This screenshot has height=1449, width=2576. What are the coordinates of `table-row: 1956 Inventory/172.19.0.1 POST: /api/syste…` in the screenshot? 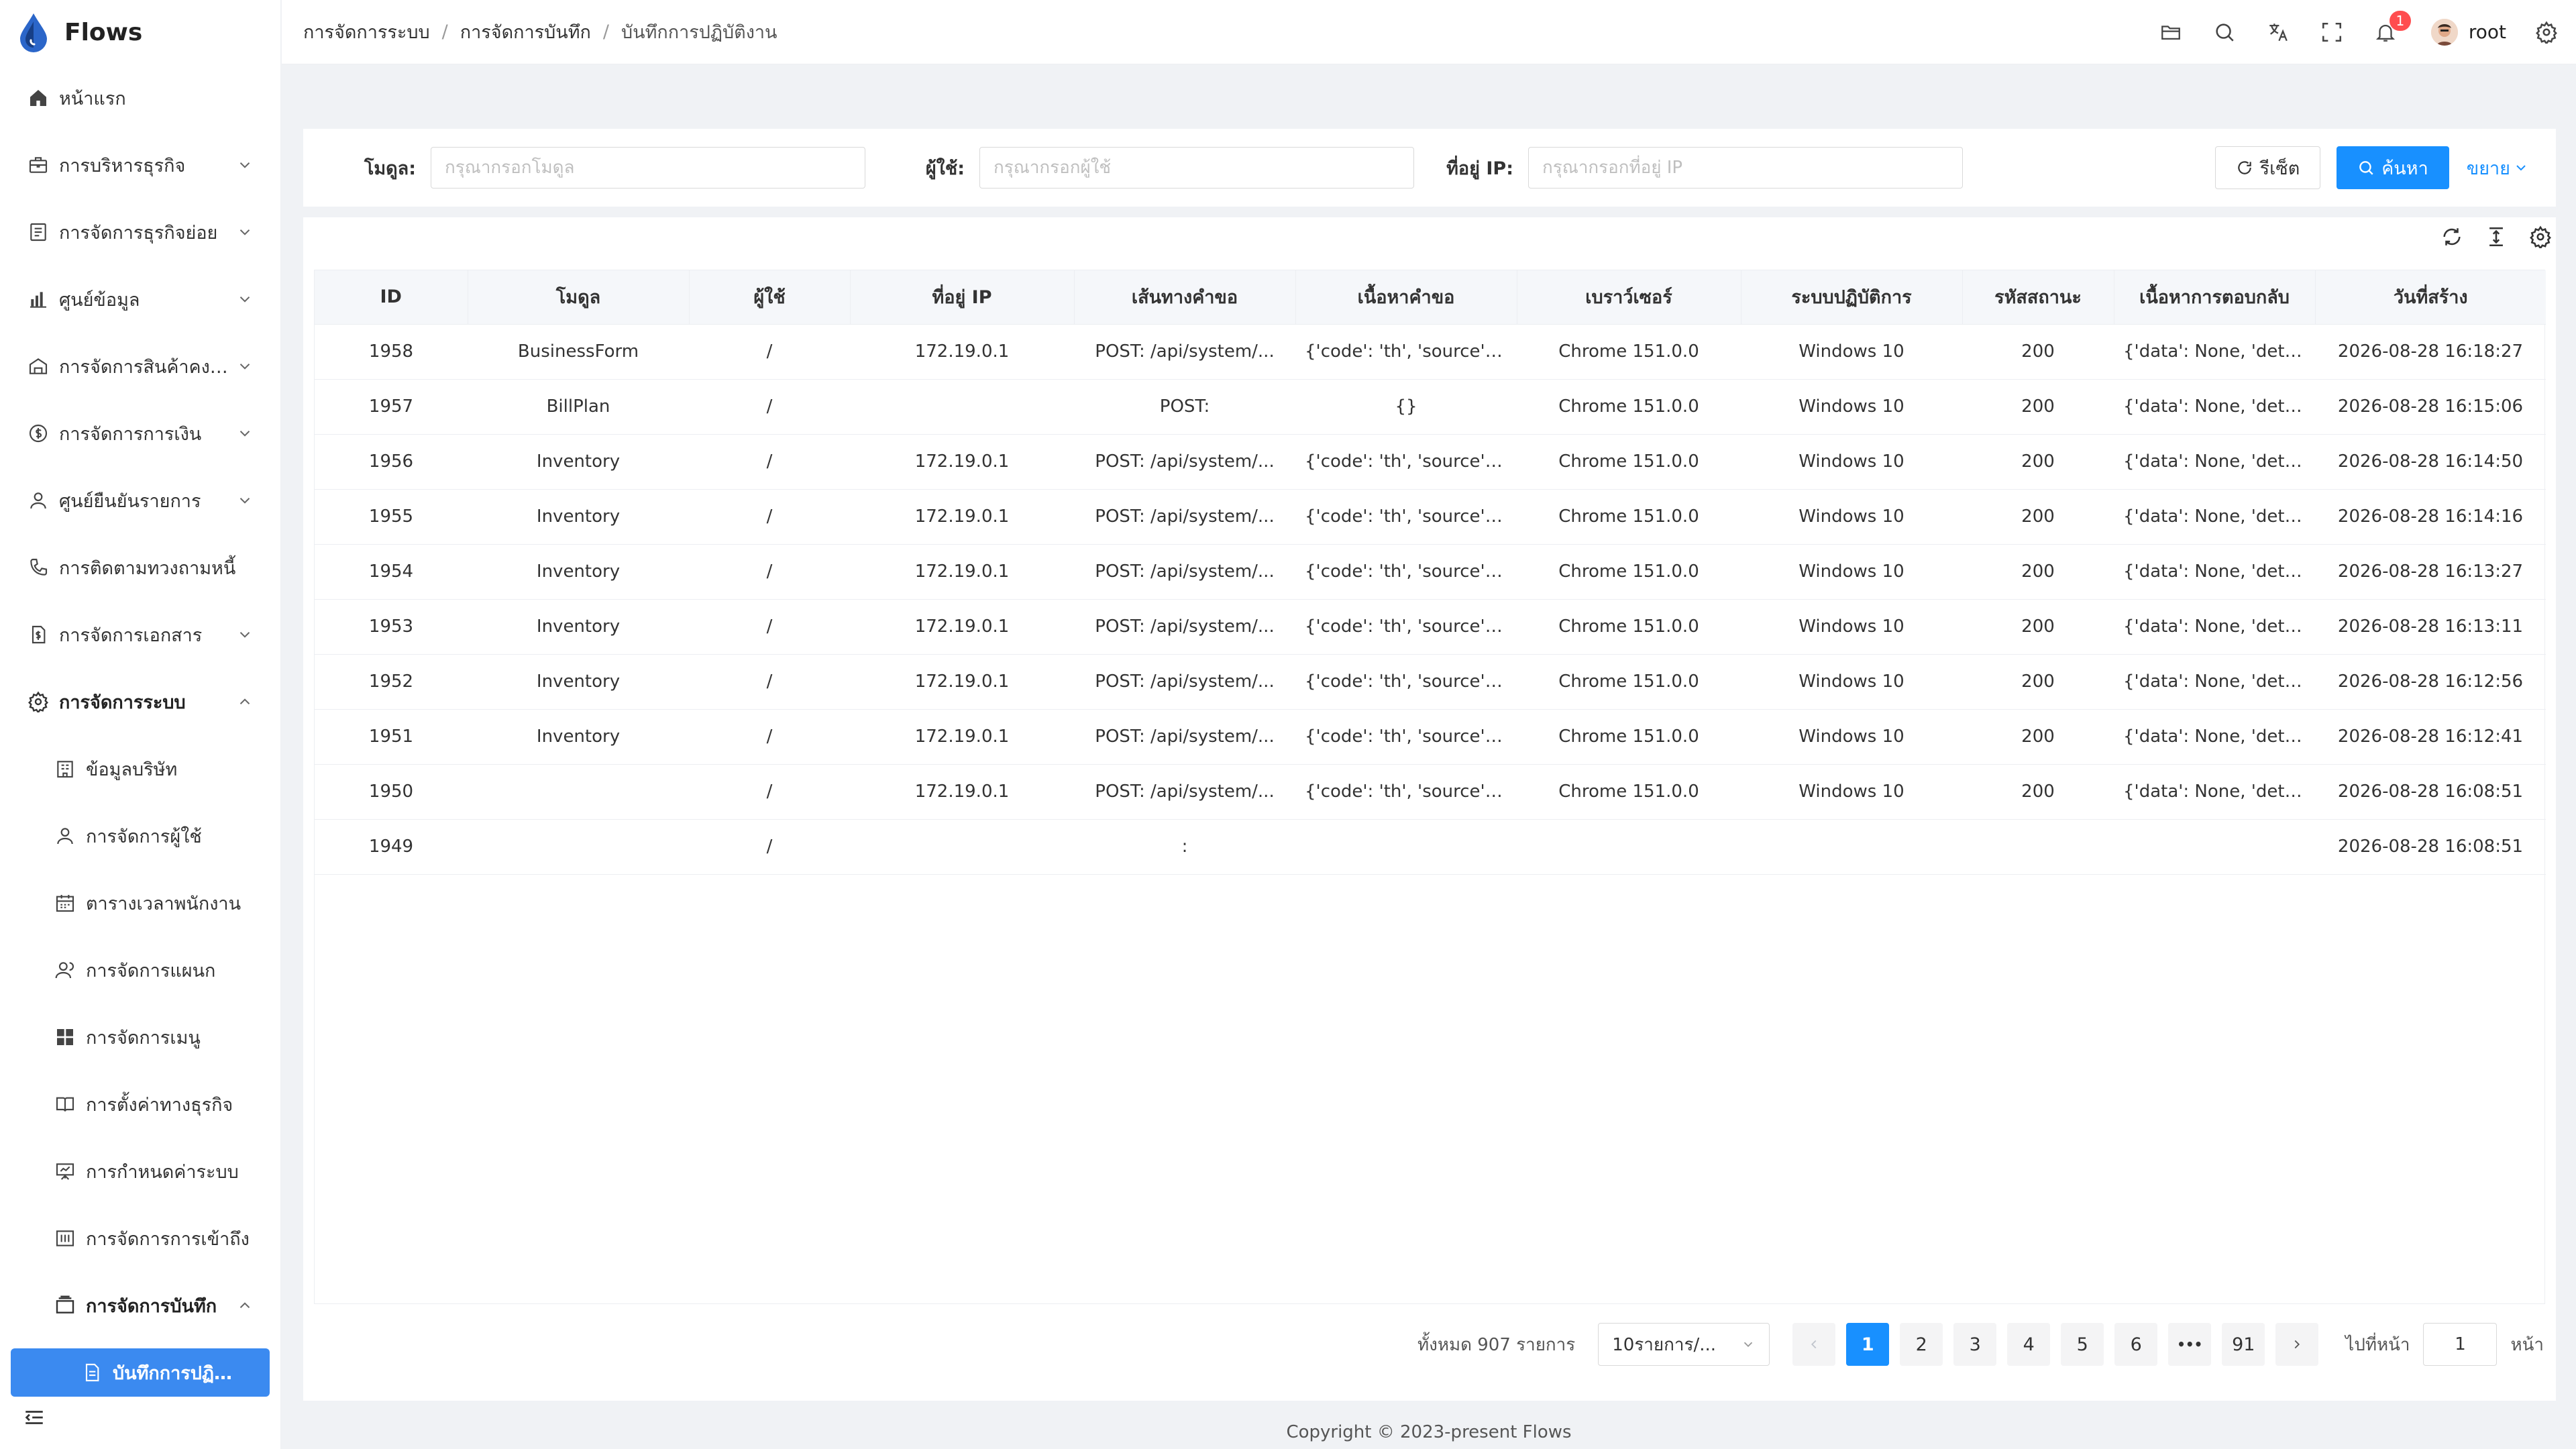 It's located at (1430, 462).